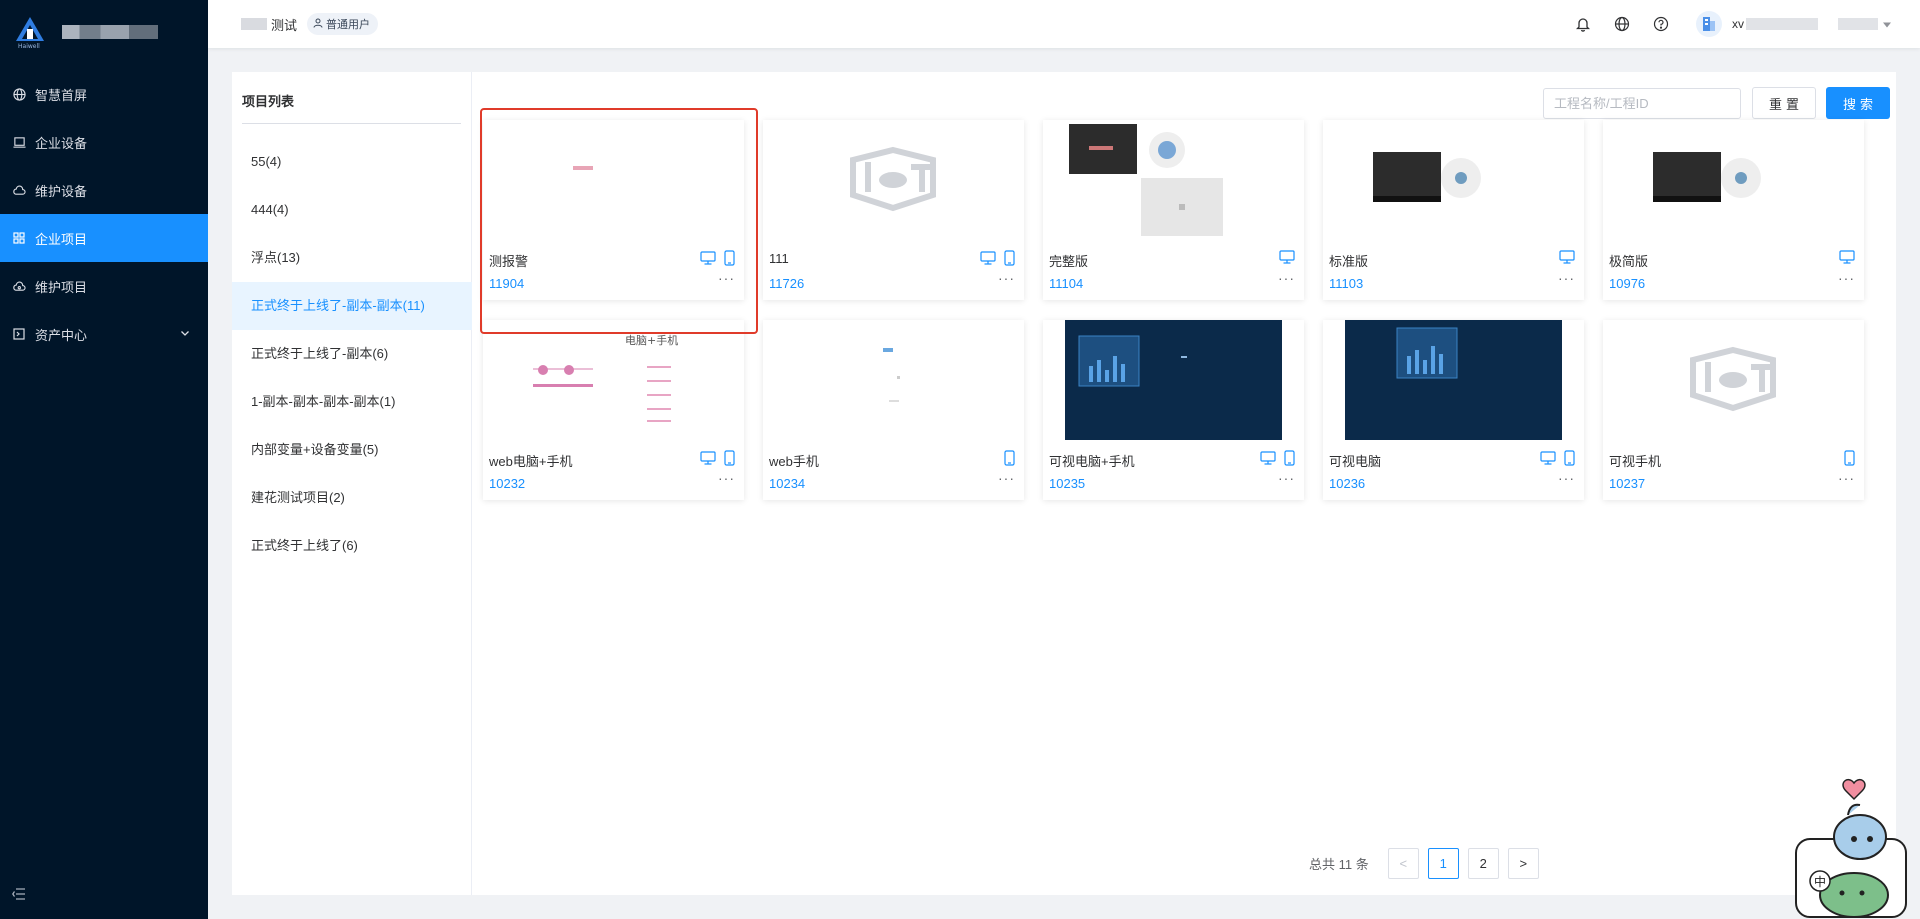 The width and height of the screenshot is (1920, 919). Describe the element at coordinates (506, 283) in the screenshot. I see `project-id: 11904` at that location.